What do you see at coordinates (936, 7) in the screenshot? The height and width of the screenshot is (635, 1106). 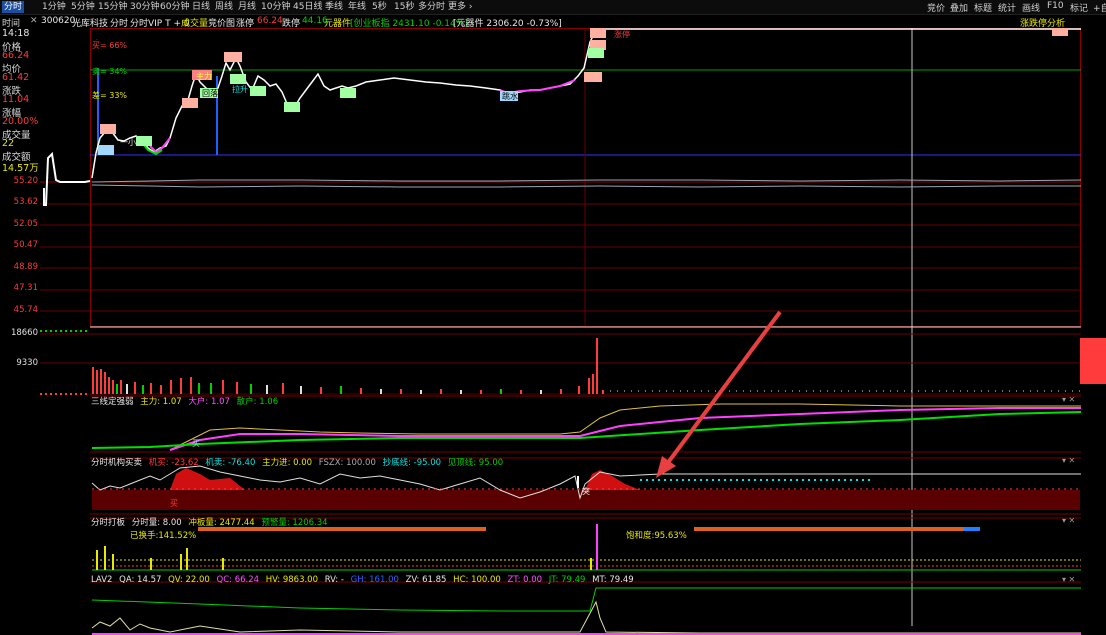 I see `auction-button: 竞价` at bounding box center [936, 7].